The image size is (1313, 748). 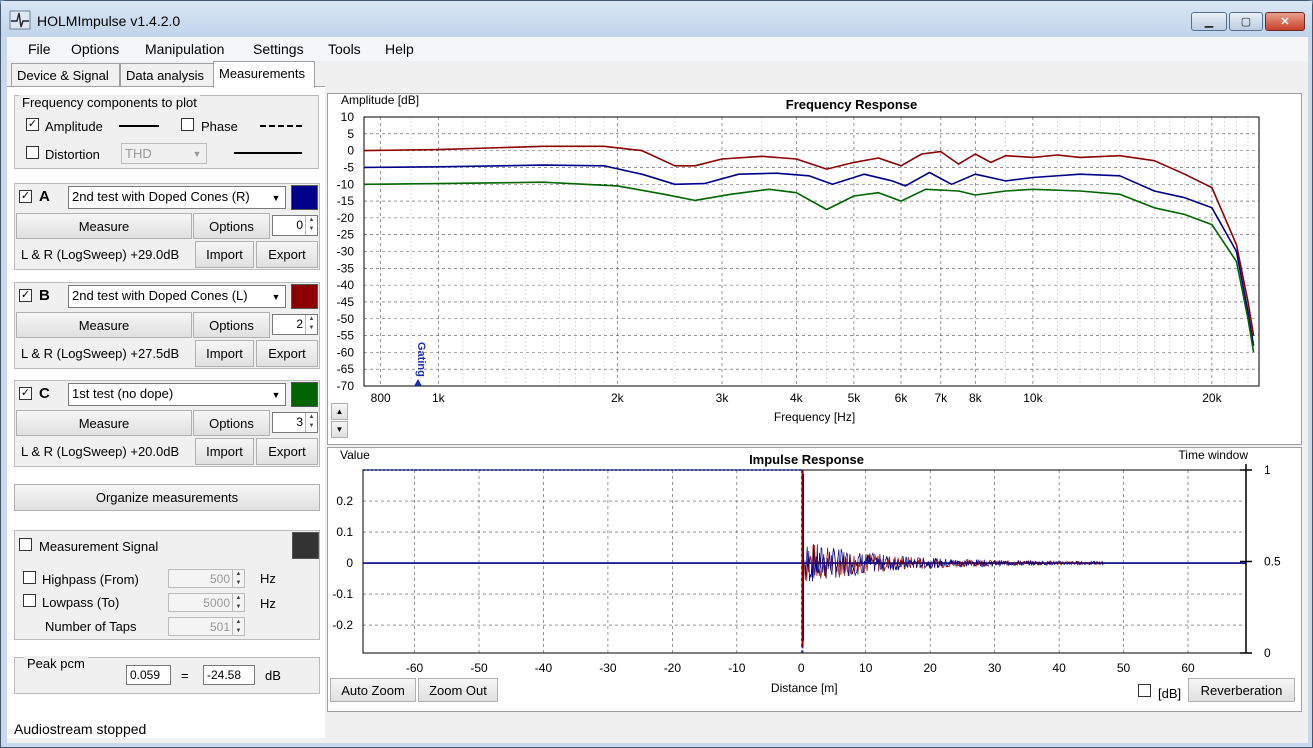 What do you see at coordinates (184, 49) in the screenshot?
I see `menu-manipulation: Manipulation` at bounding box center [184, 49].